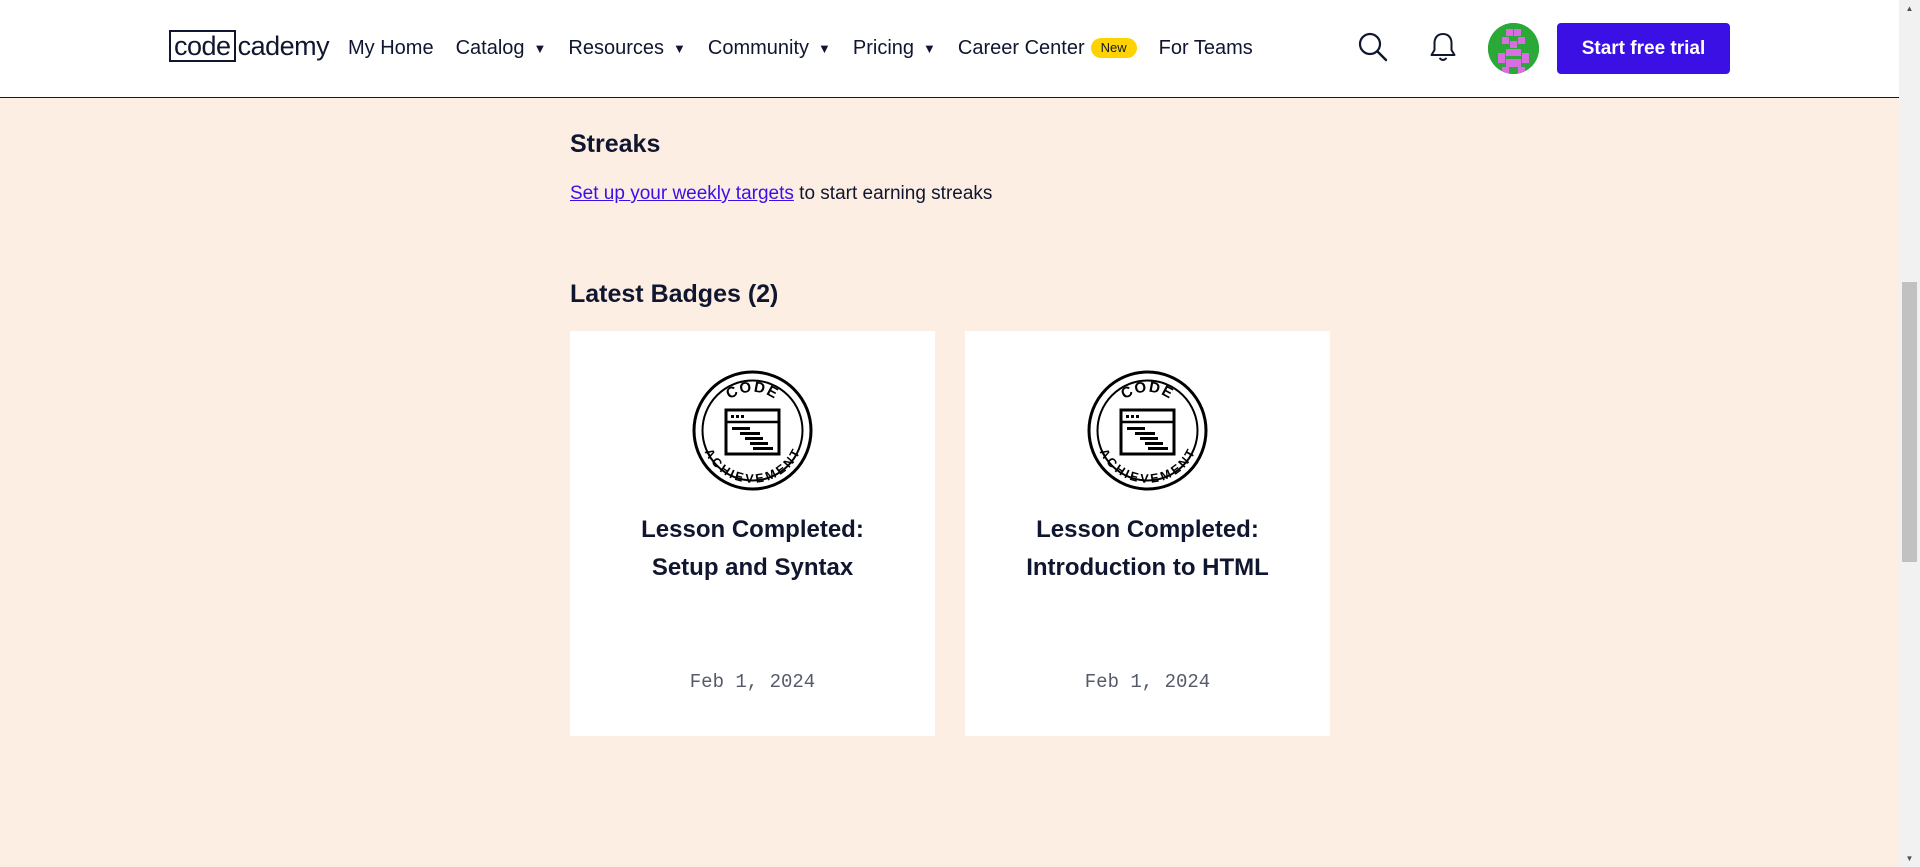 This screenshot has width=1920, height=867. I want to click on nav-community: Community ▼, so click(769, 48).